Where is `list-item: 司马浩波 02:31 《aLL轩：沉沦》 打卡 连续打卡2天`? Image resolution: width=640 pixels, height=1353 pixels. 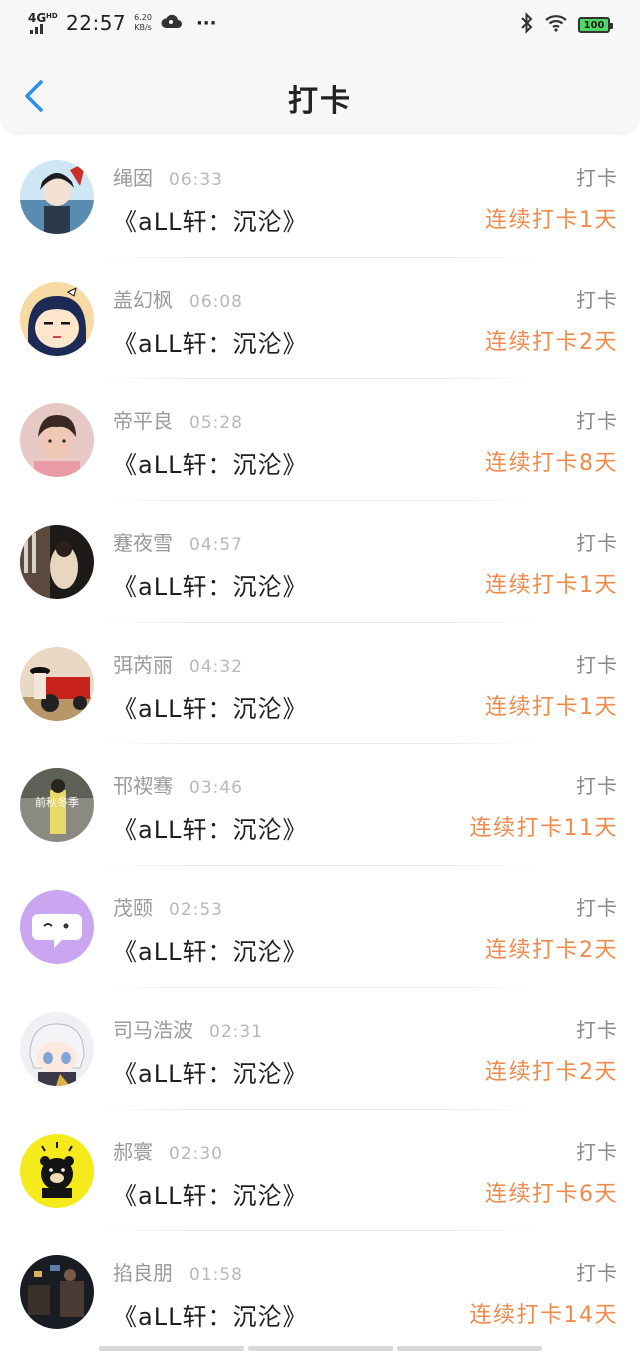 list-item: 司马浩波 02:31 《aLL轩：沉沦》 打卡 连续打卡2天 is located at coordinates (320, 1049).